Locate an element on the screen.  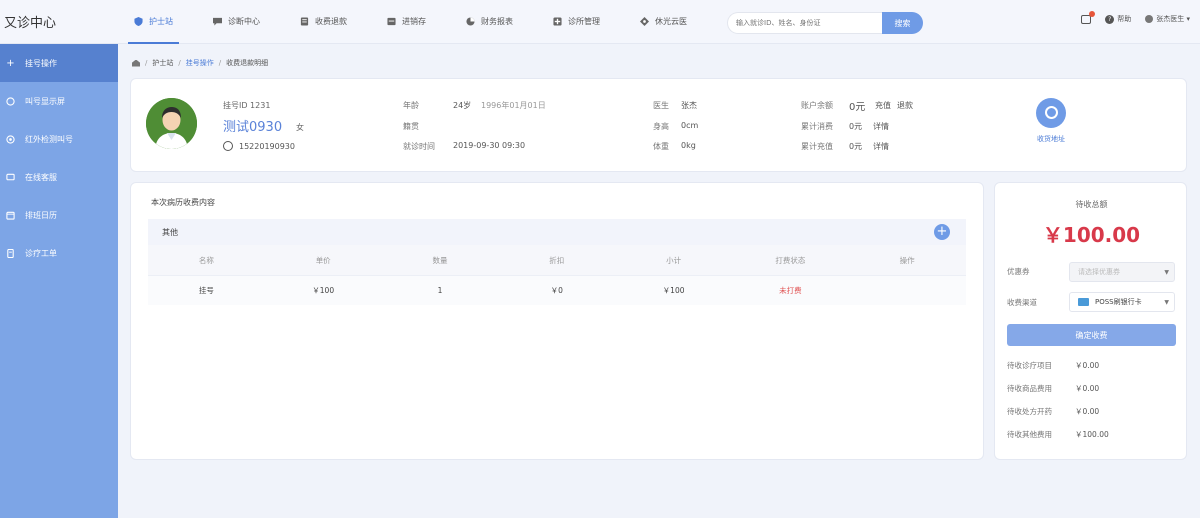
nav-item-nurse-station: 护士站 is located at coordinates (153, 22).